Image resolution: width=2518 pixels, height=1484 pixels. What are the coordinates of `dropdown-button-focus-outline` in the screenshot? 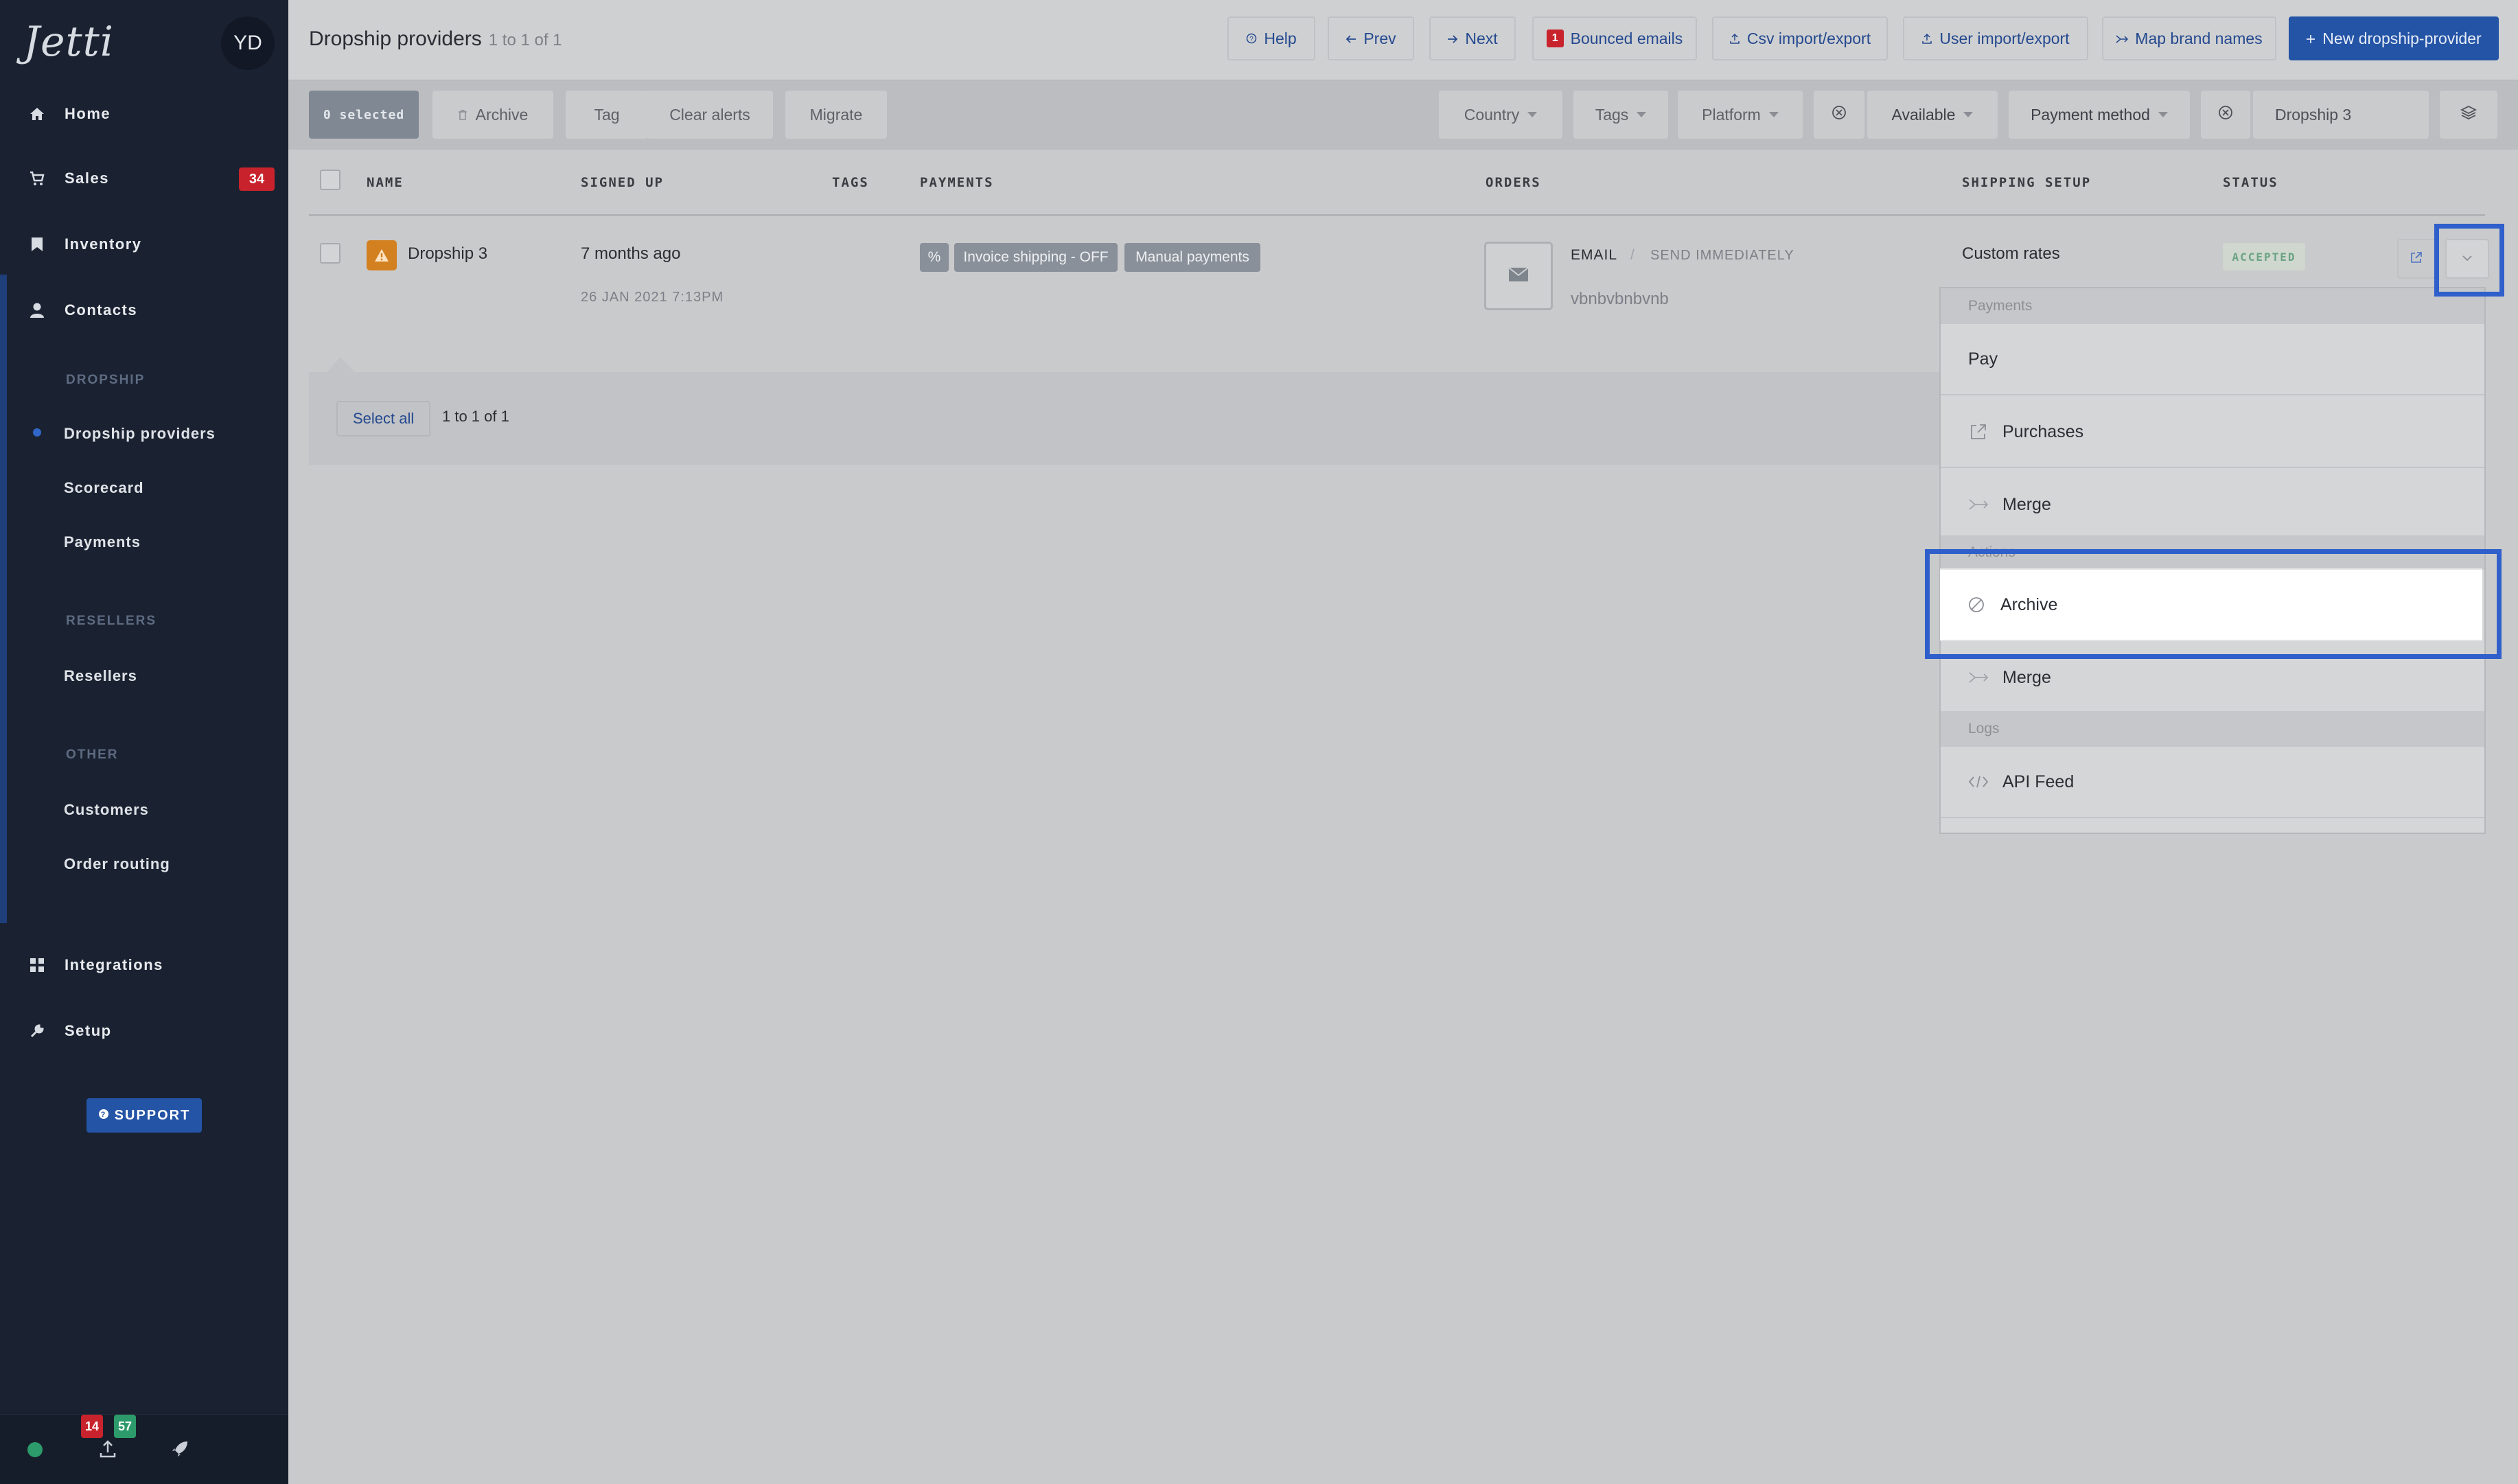 It's located at (2469, 260).